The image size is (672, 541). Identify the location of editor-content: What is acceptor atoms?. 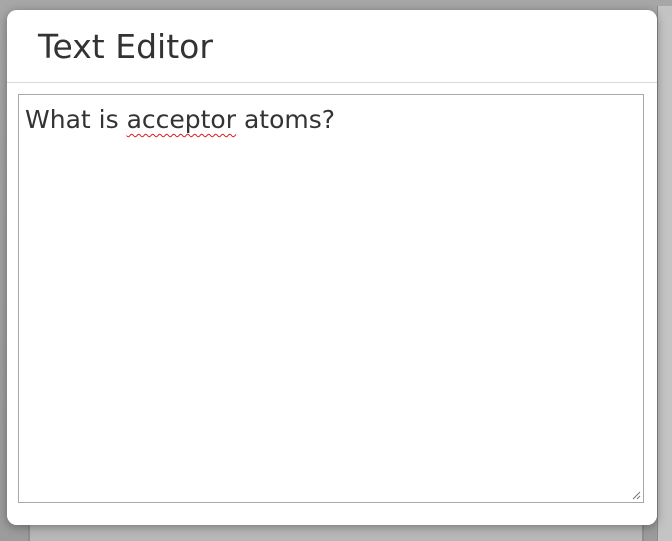
(180, 120).